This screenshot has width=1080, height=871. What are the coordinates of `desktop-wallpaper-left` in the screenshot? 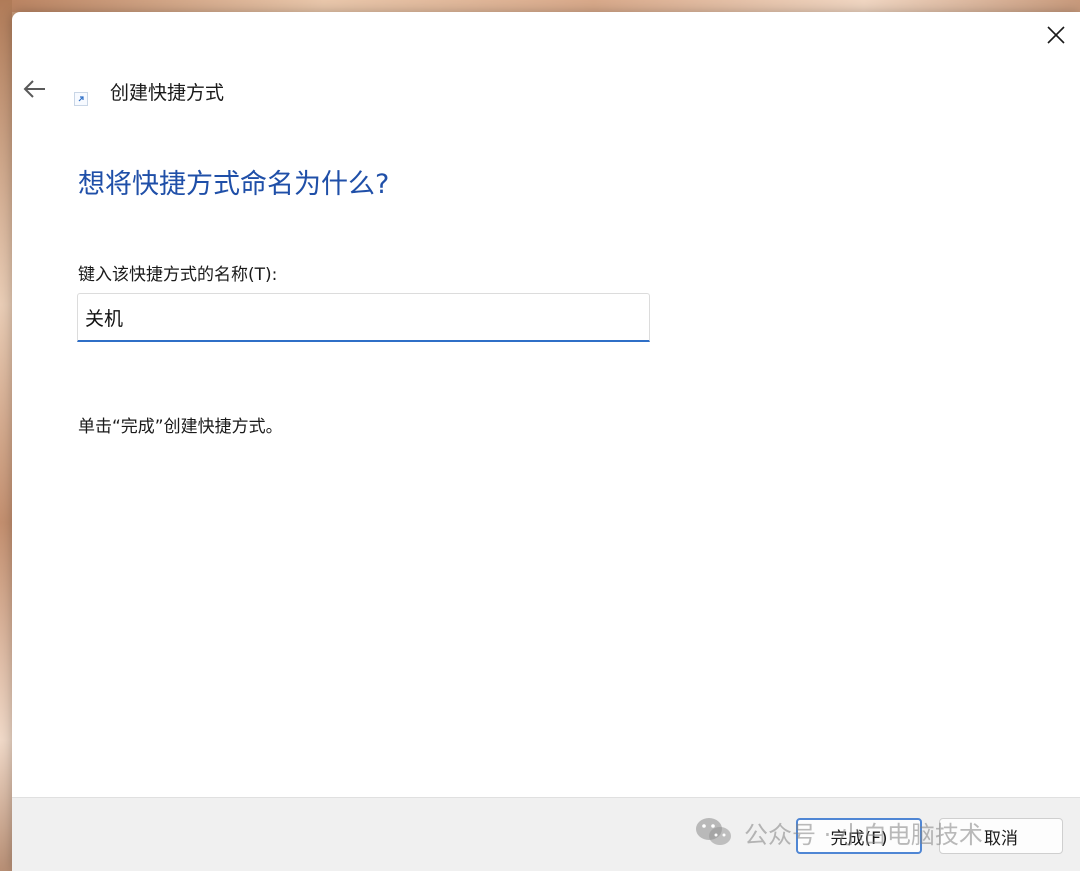 It's located at (6, 435).